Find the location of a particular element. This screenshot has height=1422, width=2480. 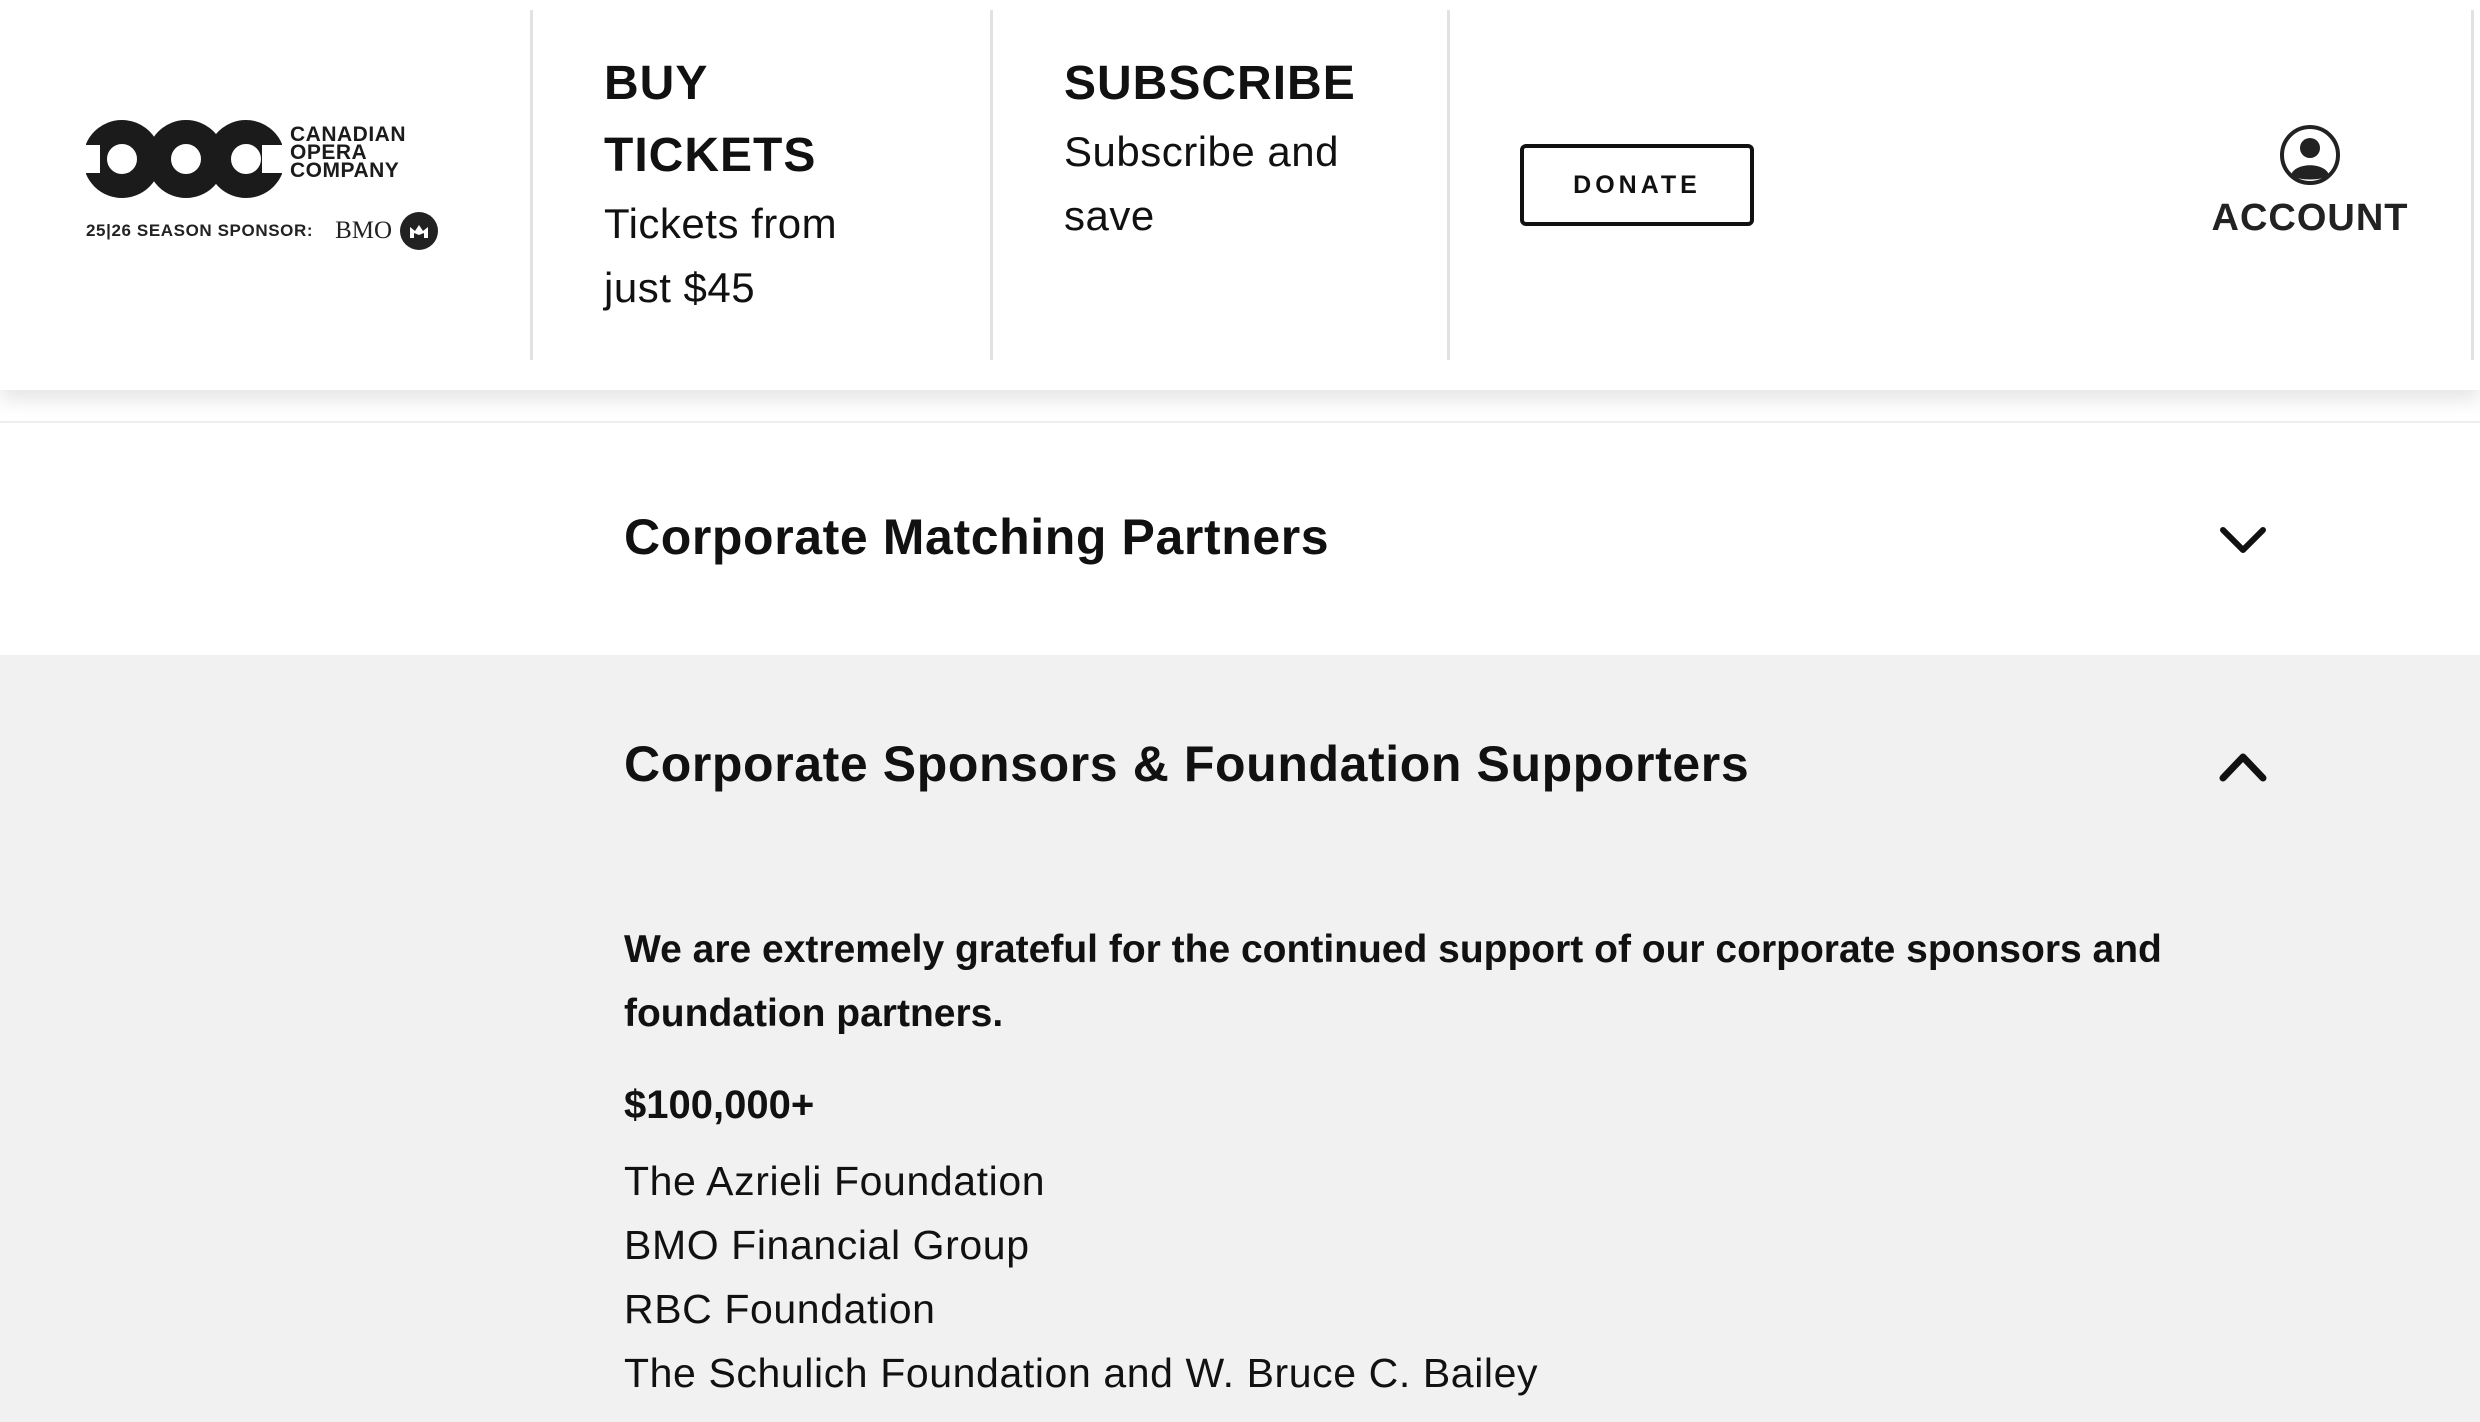

subscribe-link: SUBSCRIBE Subscribe and save is located at coordinates (1210, 148).